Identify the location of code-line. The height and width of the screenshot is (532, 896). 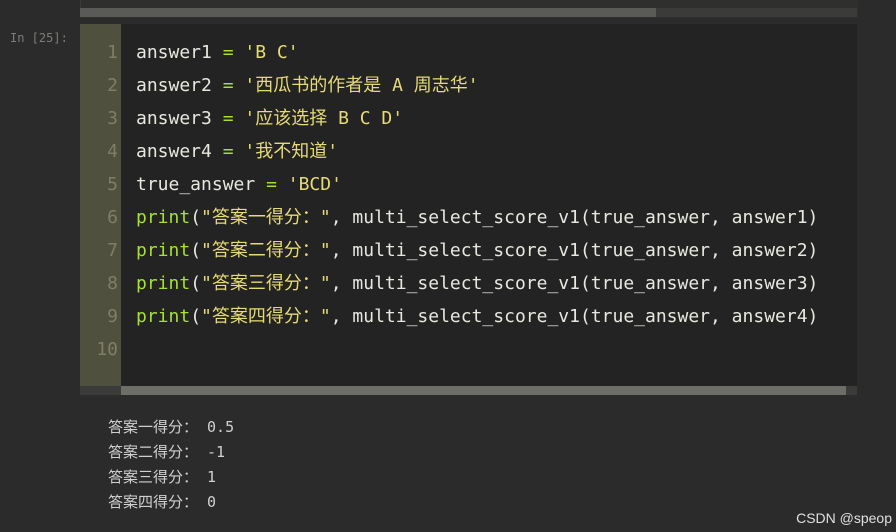
(496, 349).